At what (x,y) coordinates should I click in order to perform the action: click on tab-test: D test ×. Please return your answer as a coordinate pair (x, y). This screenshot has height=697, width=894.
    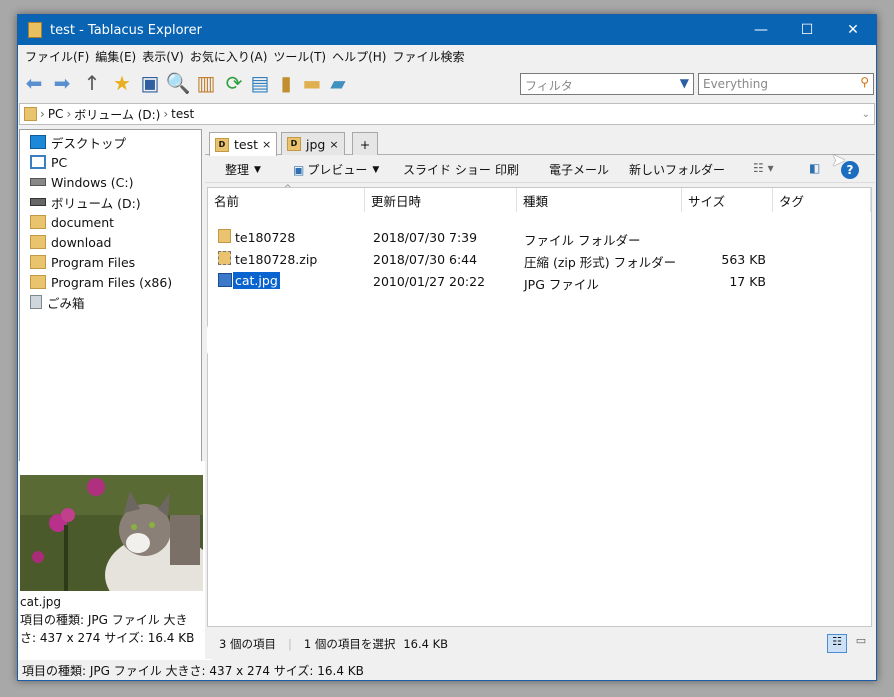
    Looking at the image, I should click on (243, 144).